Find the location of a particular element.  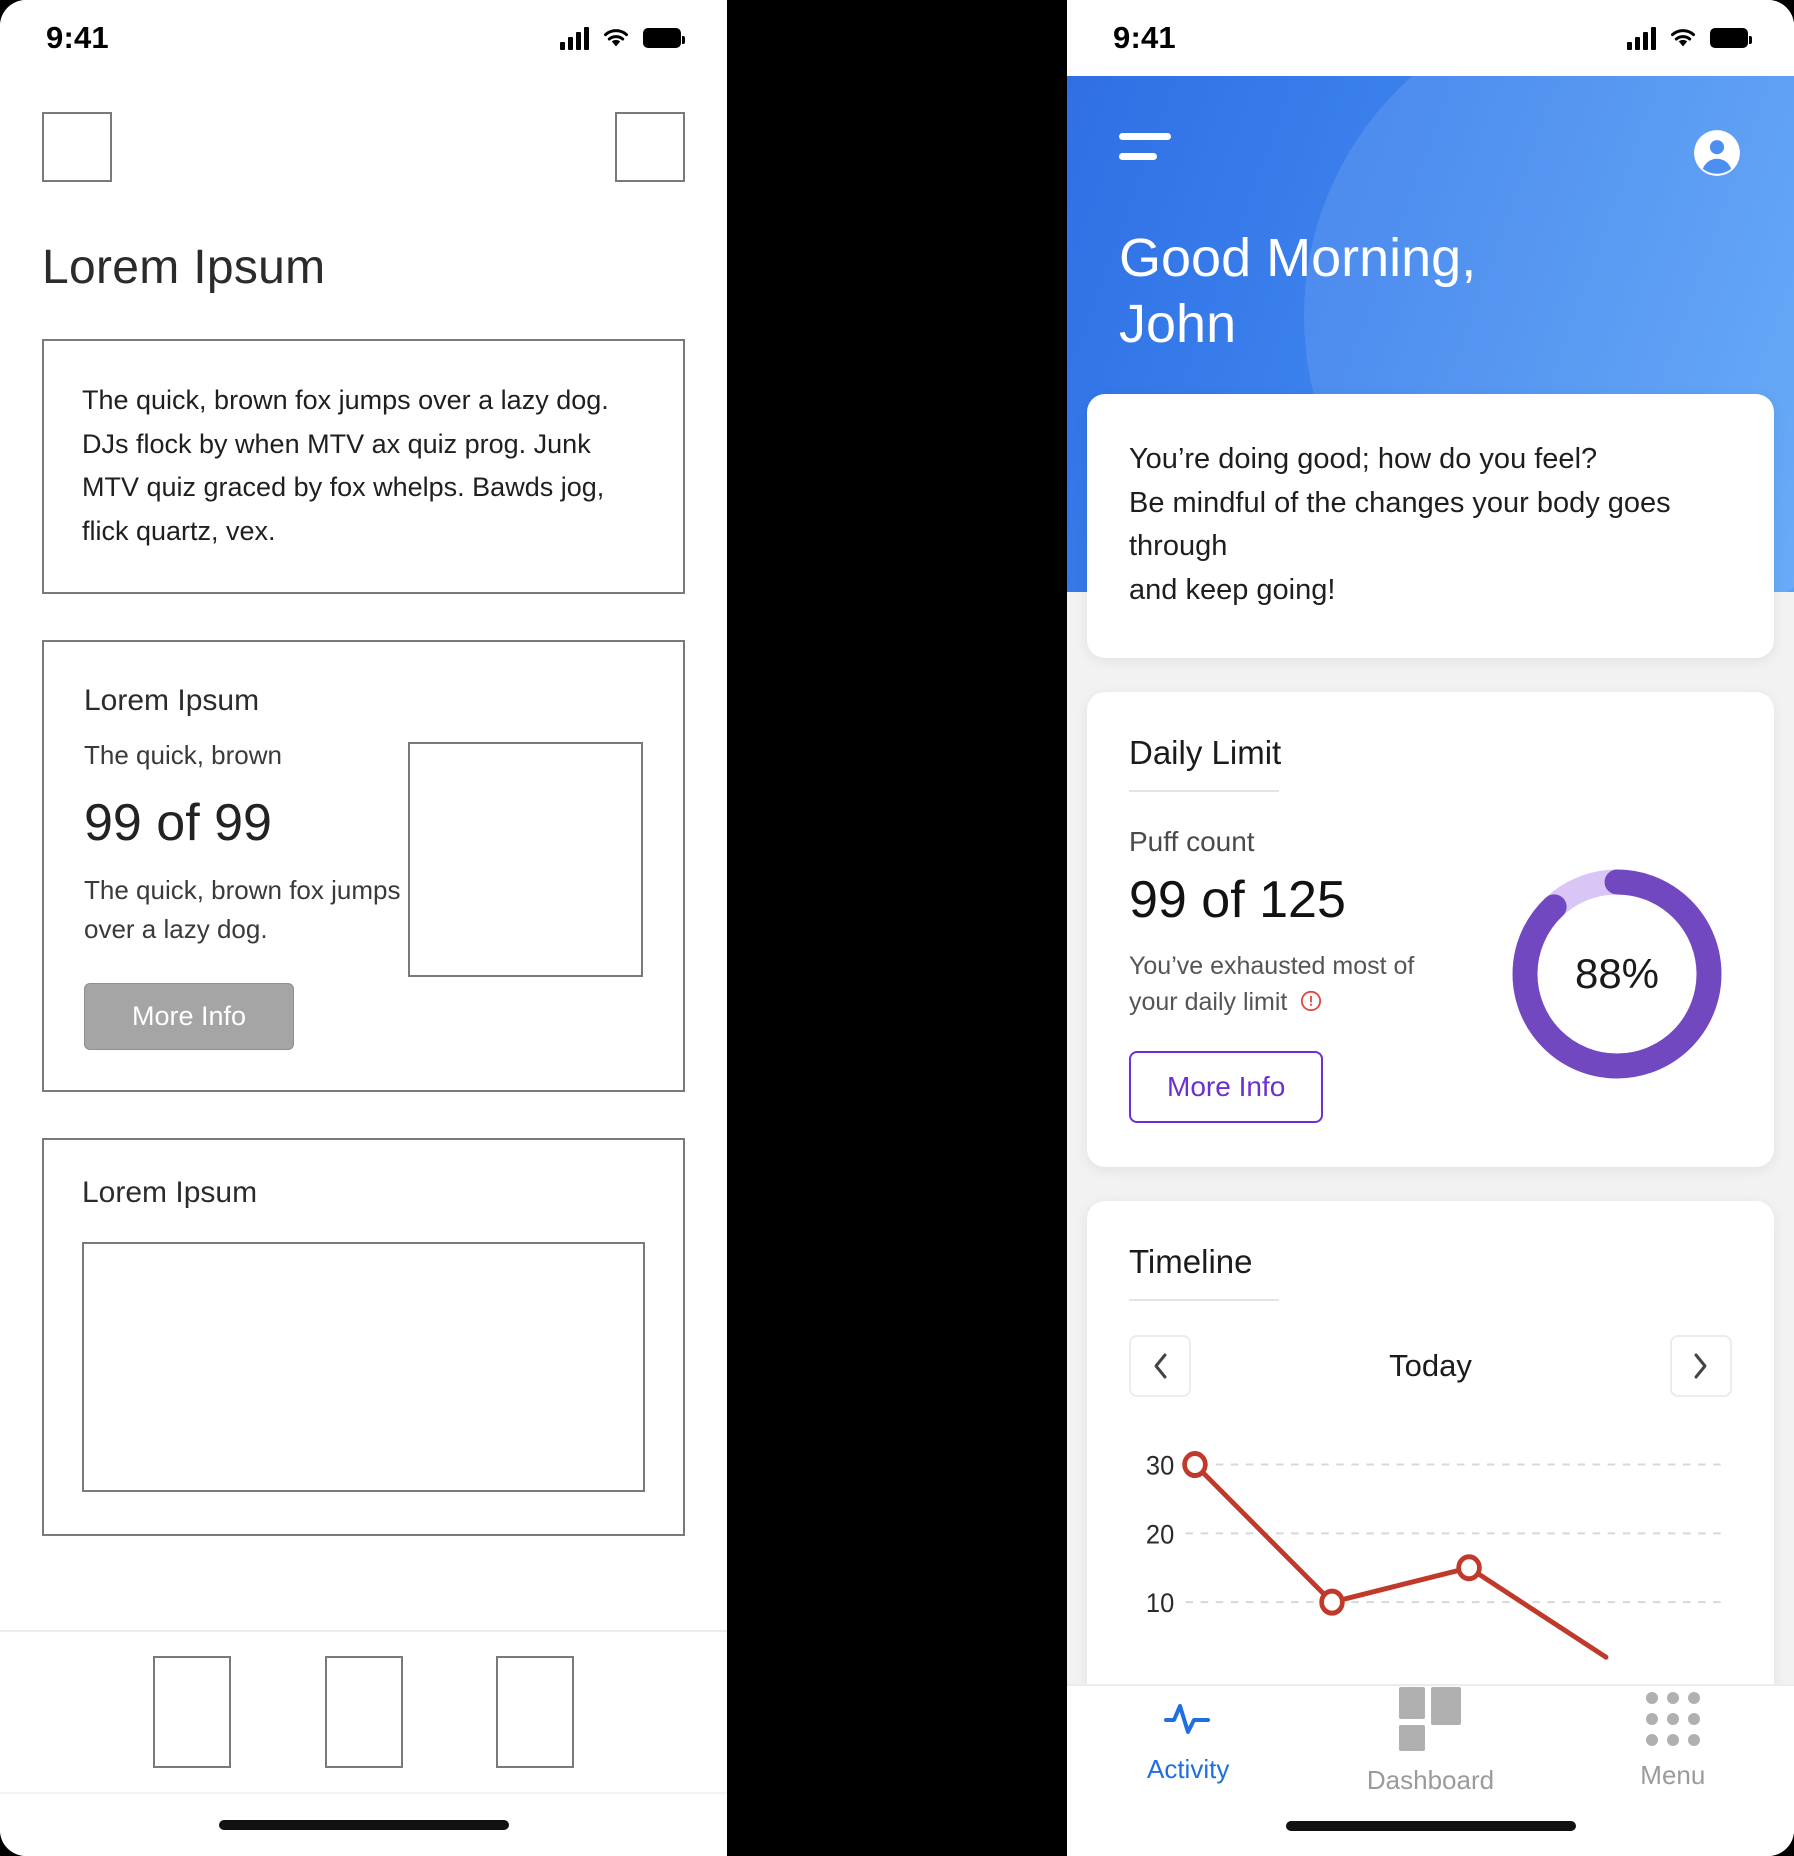

header-right-placeholder is located at coordinates (650, 147).